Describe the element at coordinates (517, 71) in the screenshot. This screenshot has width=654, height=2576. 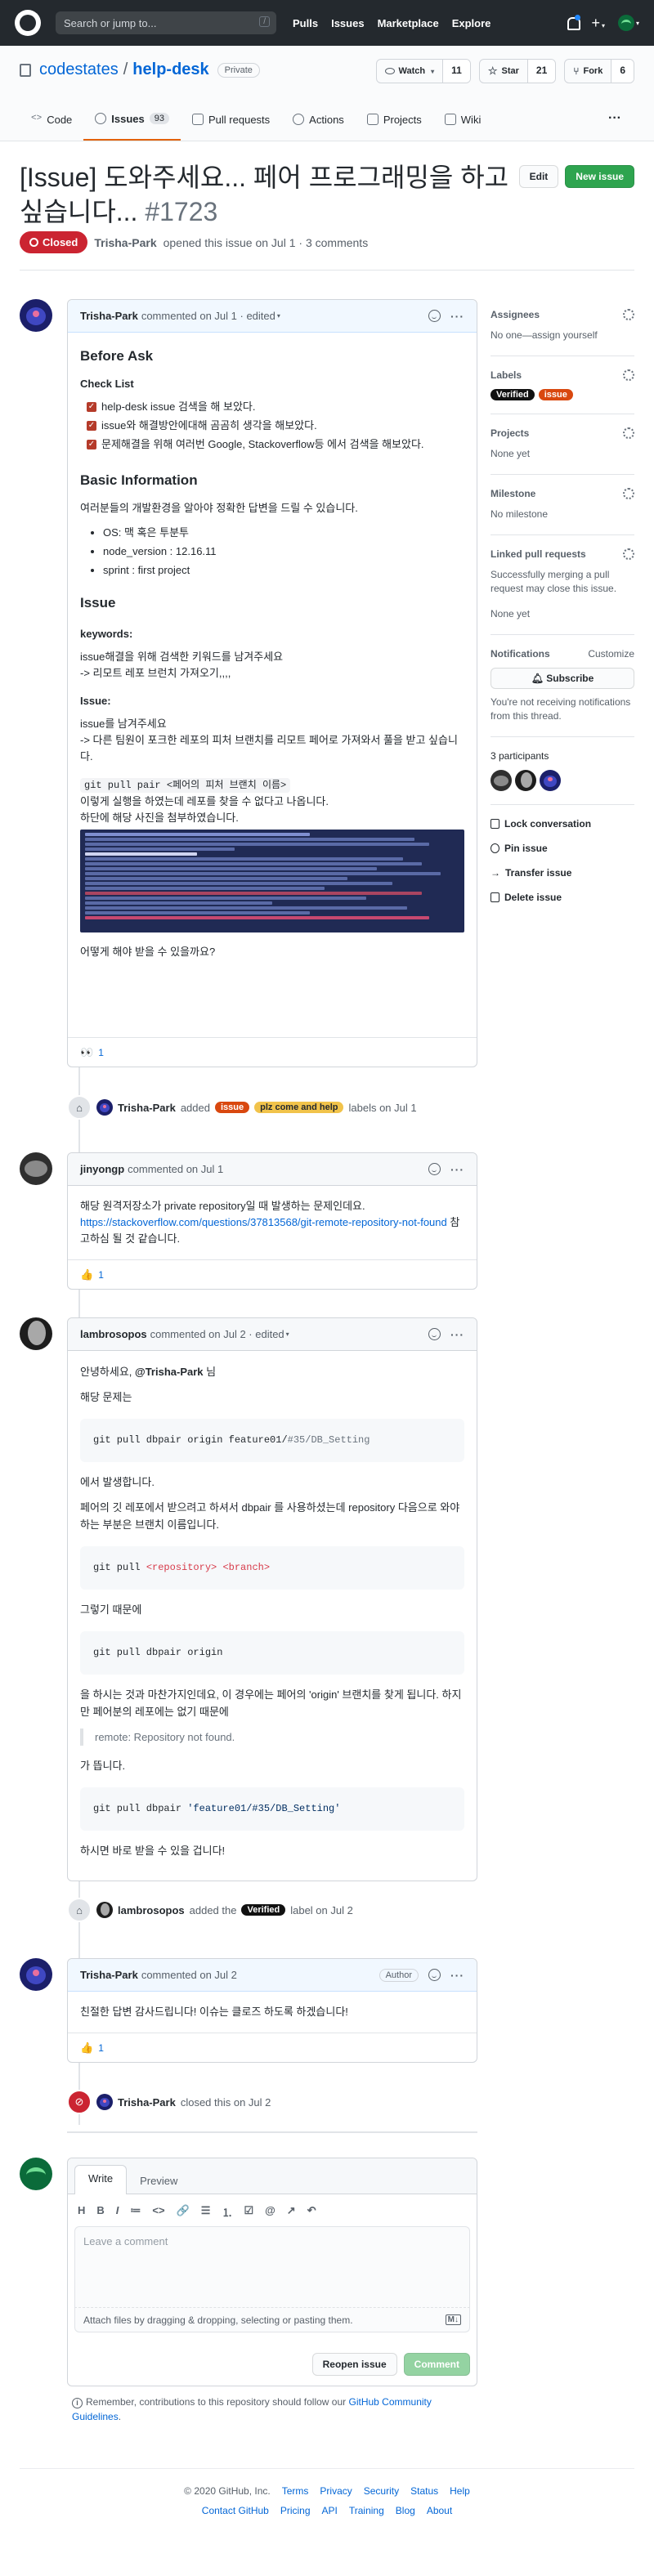
I see `star-button: ☆ Star 21` at that location.